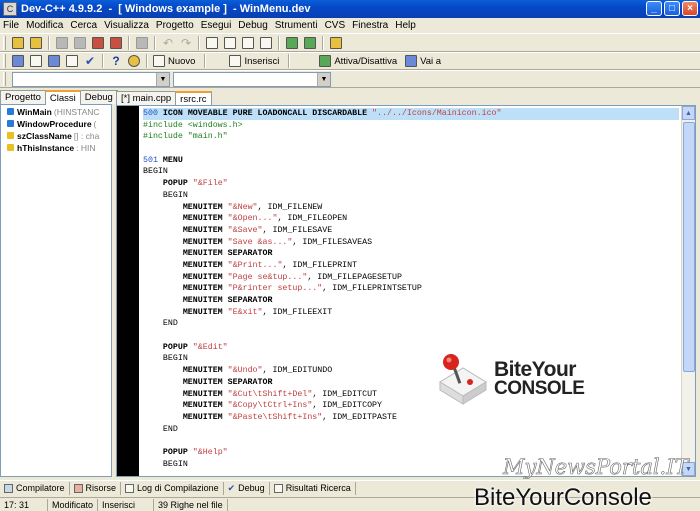 The image size is (700, 511). Describe the element at coordinates (297, 371) in the screenshot. I see `code-token: , IDM_EDITUNDO` at that location.